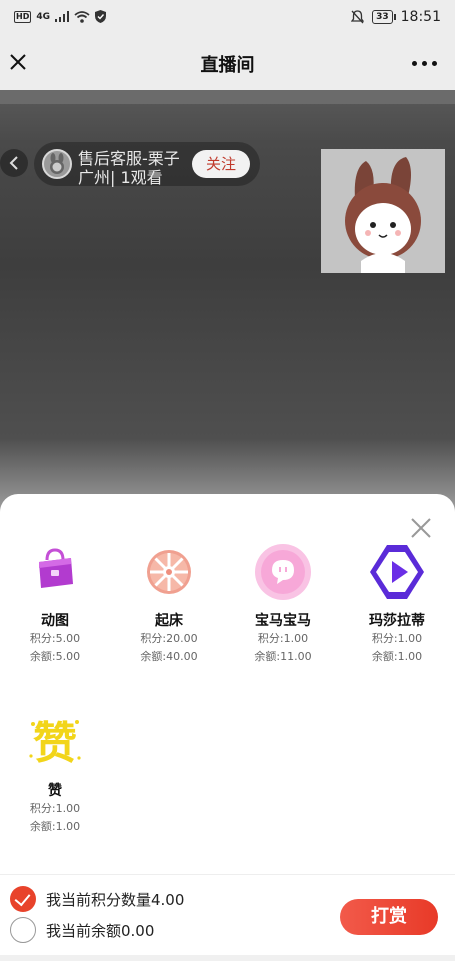 The image size is (455, 961). What do you see at coordinates (420, 17) in the screenshot?
I see `clock: 18:51` at bounding box center [420, 17].